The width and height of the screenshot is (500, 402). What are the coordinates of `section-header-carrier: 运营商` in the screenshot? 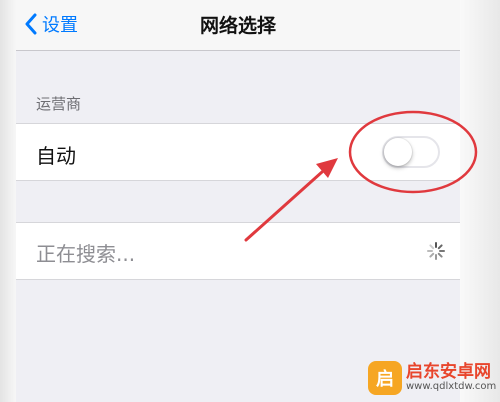 It's located at (59, 104).